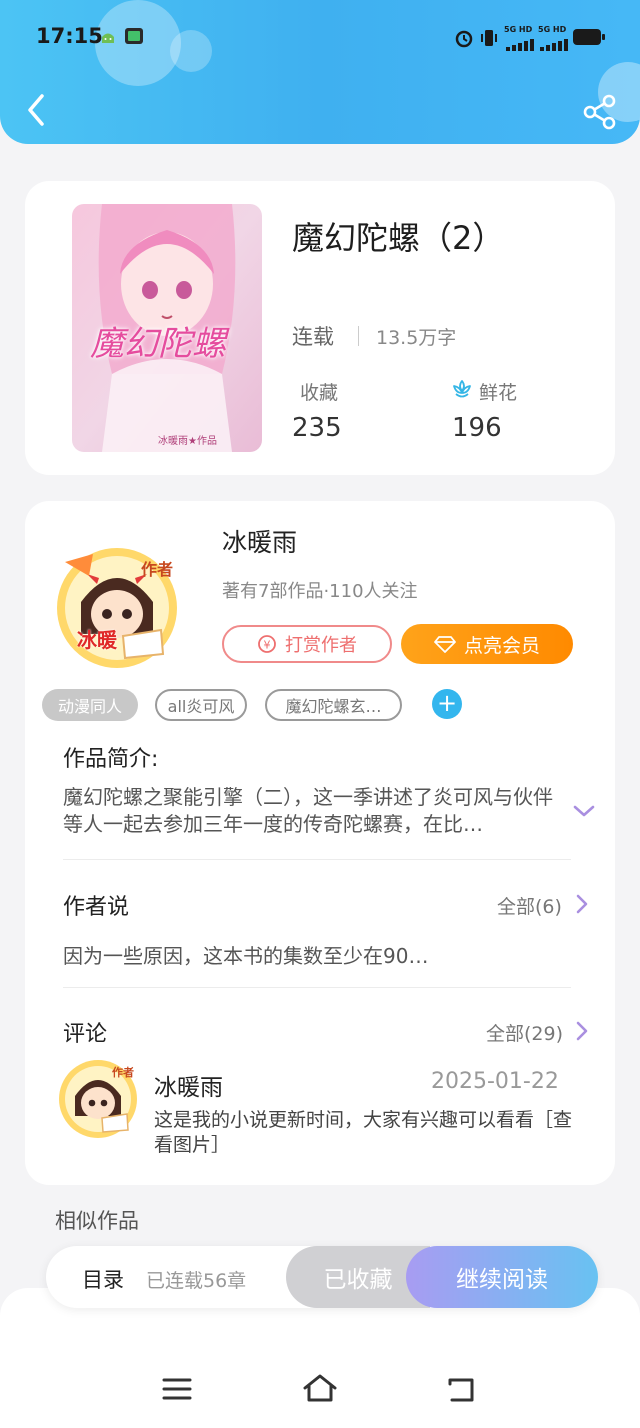 The image size is (640, 1428). Describe the element at coordinates (320, 1390) in the screenshot. I see `home-icon` at that location.